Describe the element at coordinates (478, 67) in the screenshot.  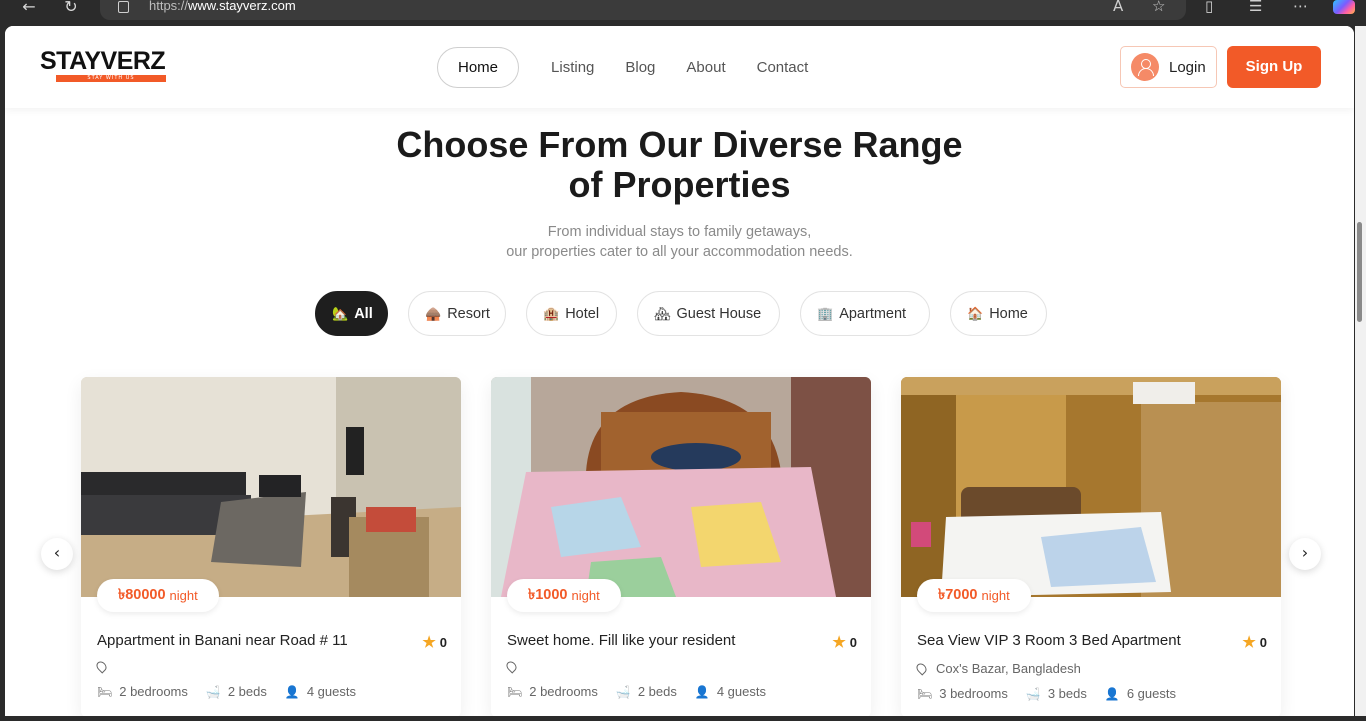
I see `nav-home: Home` at that location.